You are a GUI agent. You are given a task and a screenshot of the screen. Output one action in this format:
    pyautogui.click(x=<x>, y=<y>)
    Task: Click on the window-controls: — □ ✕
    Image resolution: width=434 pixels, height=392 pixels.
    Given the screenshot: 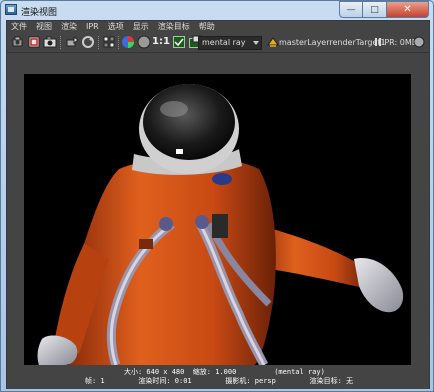 What is the action you would take?
    pyautogui.click(x=384, y=9)
    